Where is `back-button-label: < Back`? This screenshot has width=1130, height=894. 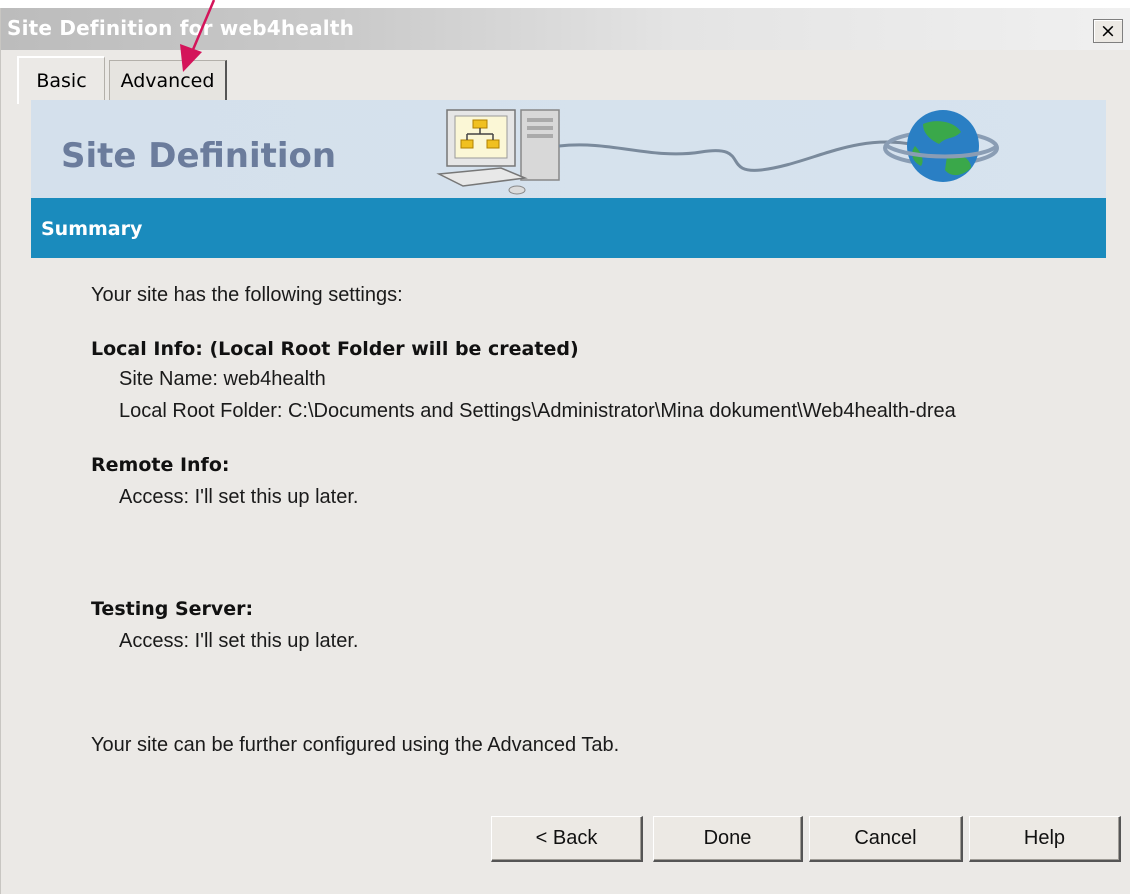 back-button-label: < Back is located at coordinates (566, 838).